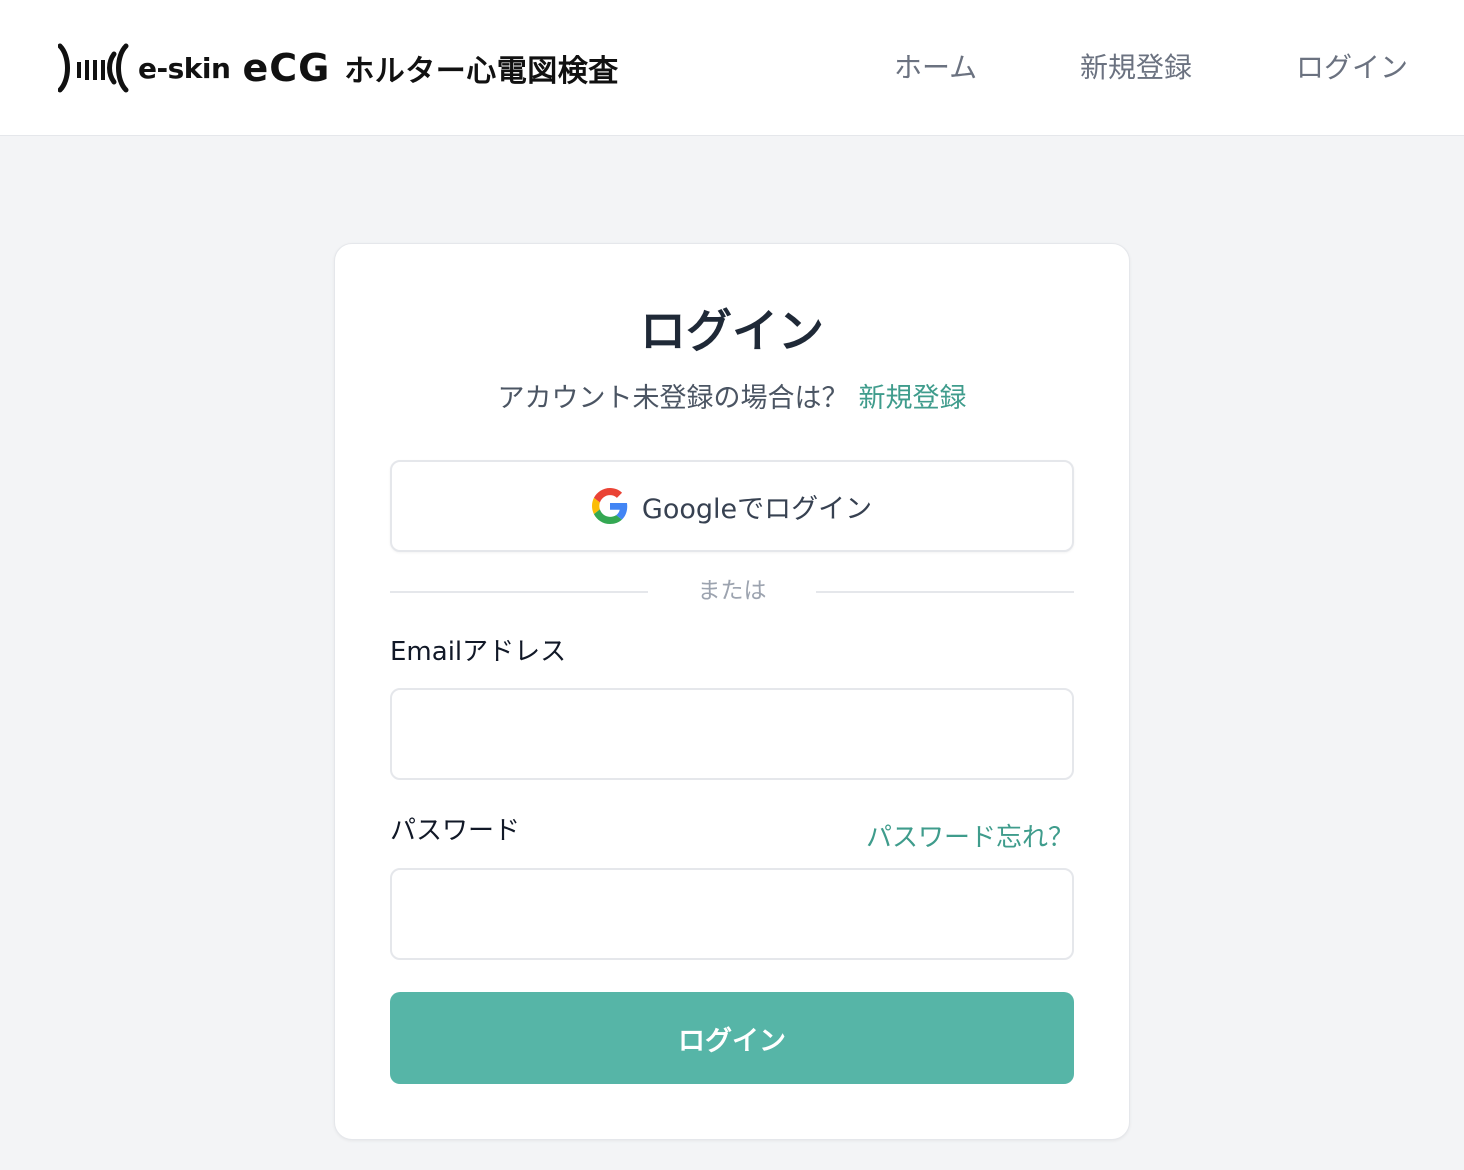 Image resolution: width=1464 pixels, height=1170 pixels. What do you see at coordinates (286, 68) in the screenshot?
I see `logo-brand-large: eCG` at bounding box center [286, 68].